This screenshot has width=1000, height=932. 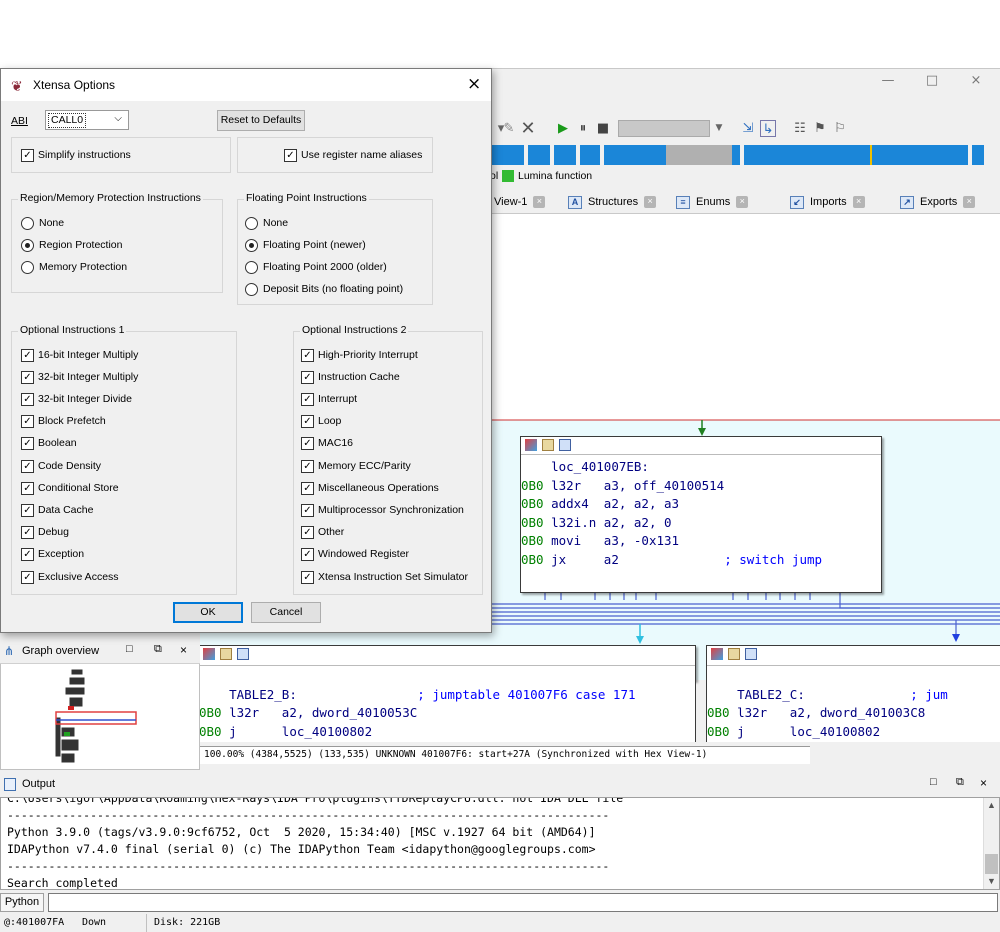 What do you see at coordinates (76, 399) in the screenshot?
I see `opt-32bit-div-checkbox: ✓ 32-bit Integer Divide` at bounding box center [76, 399].